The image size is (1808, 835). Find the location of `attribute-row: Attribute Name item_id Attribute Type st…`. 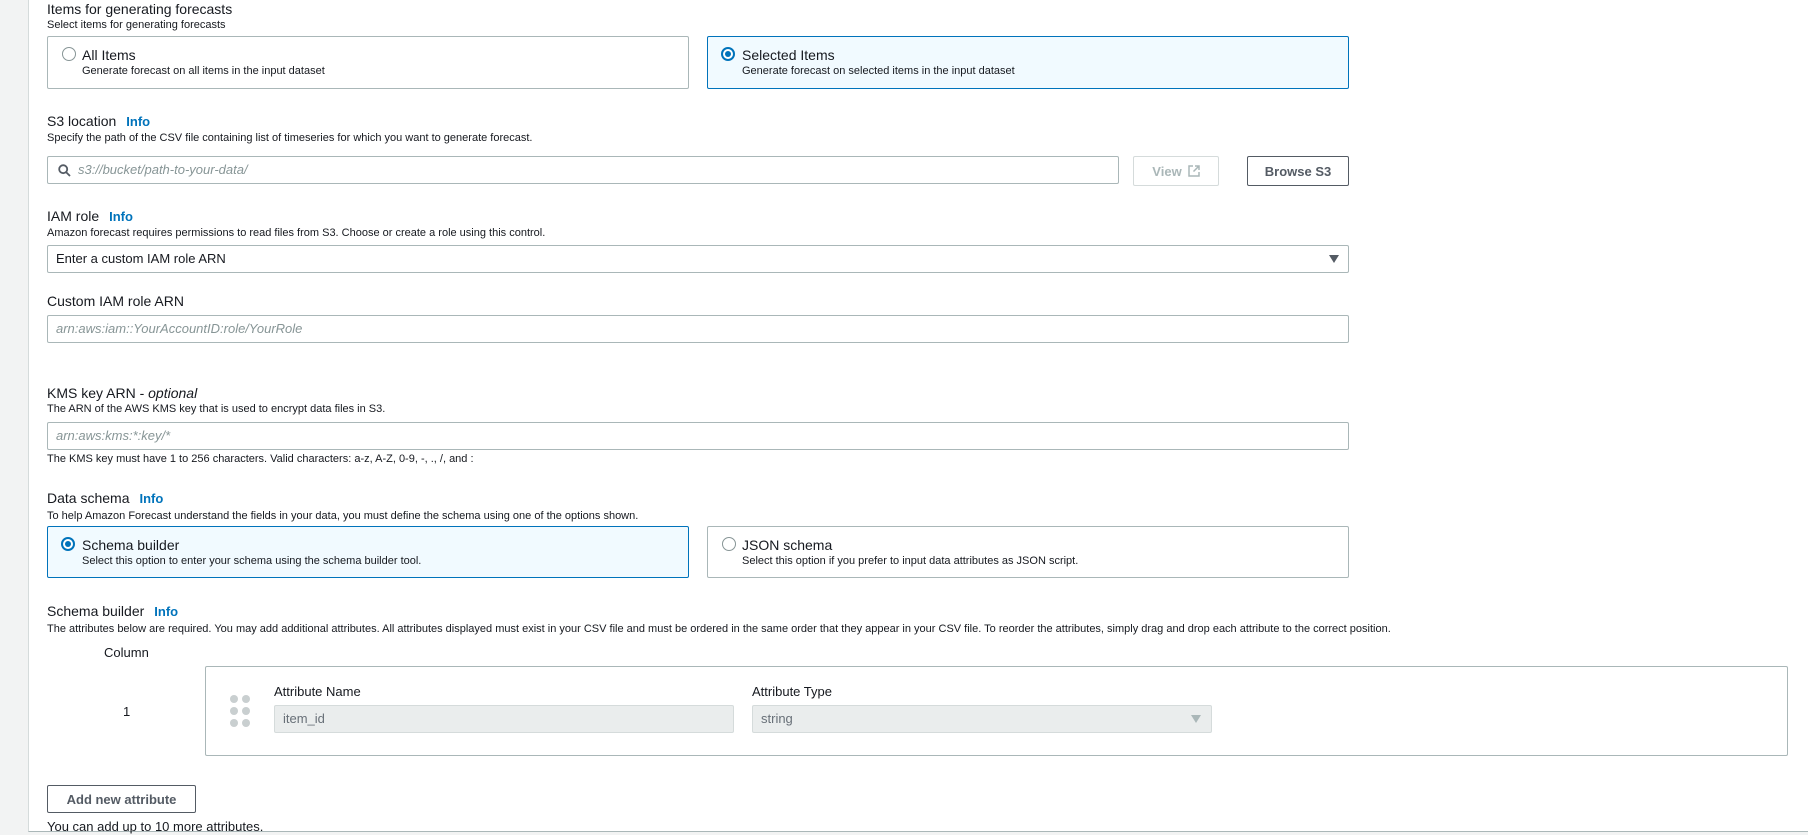

attribute-row: Attribute Name item_id Attribute Type st… is located at coordinates (996, 711).